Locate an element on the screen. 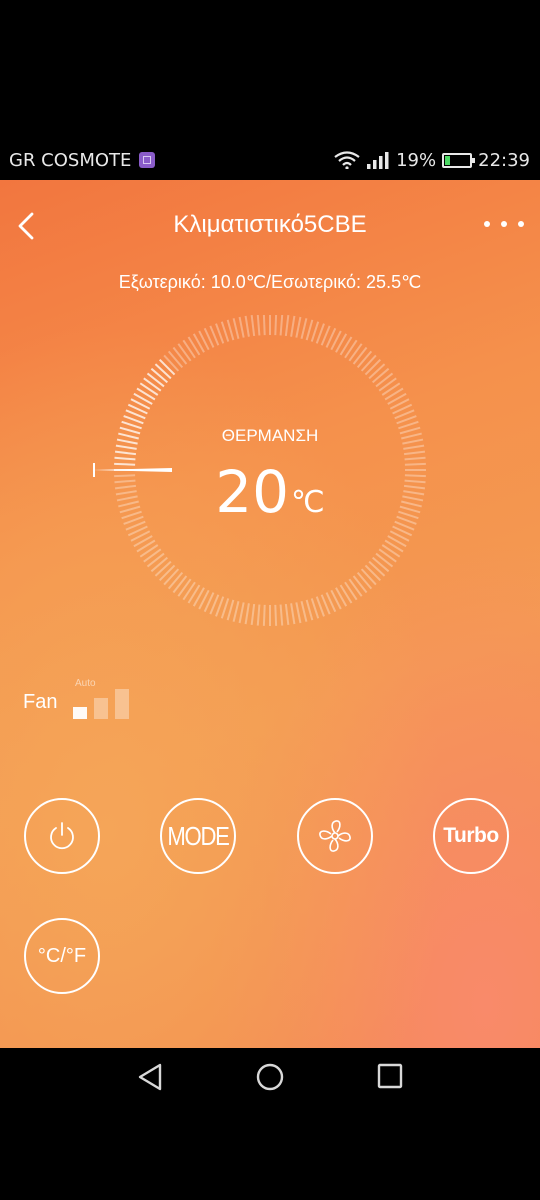 The width and height of the screenshot is (540, 1200). outdoor-indoor-temperature: Εξωτερικό: 10.0℃/Εσωτερικό: 25.5℃ is located at coordinates (270, 282).